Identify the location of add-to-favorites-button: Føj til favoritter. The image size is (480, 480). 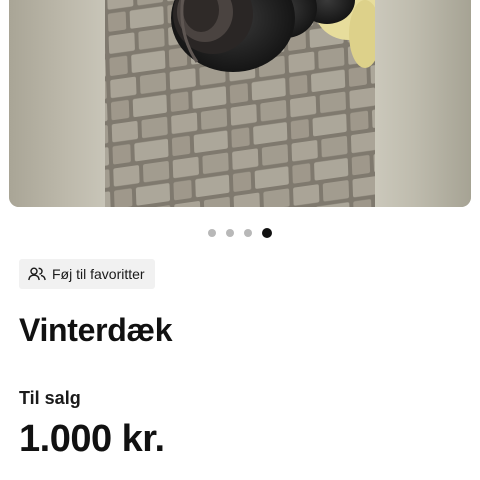
(87, 274).